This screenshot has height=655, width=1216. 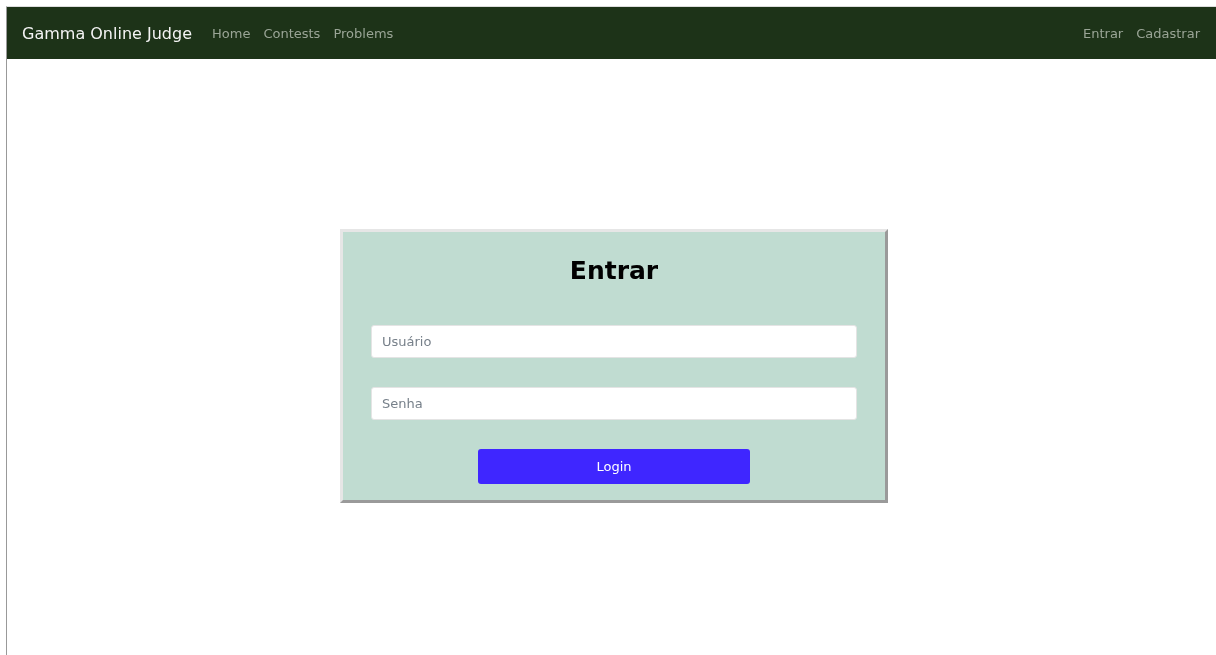 What do you see at coordinates (363, 33) in the screenshot?
I see `nav-link: Problems` at bounding box center [363, 33].